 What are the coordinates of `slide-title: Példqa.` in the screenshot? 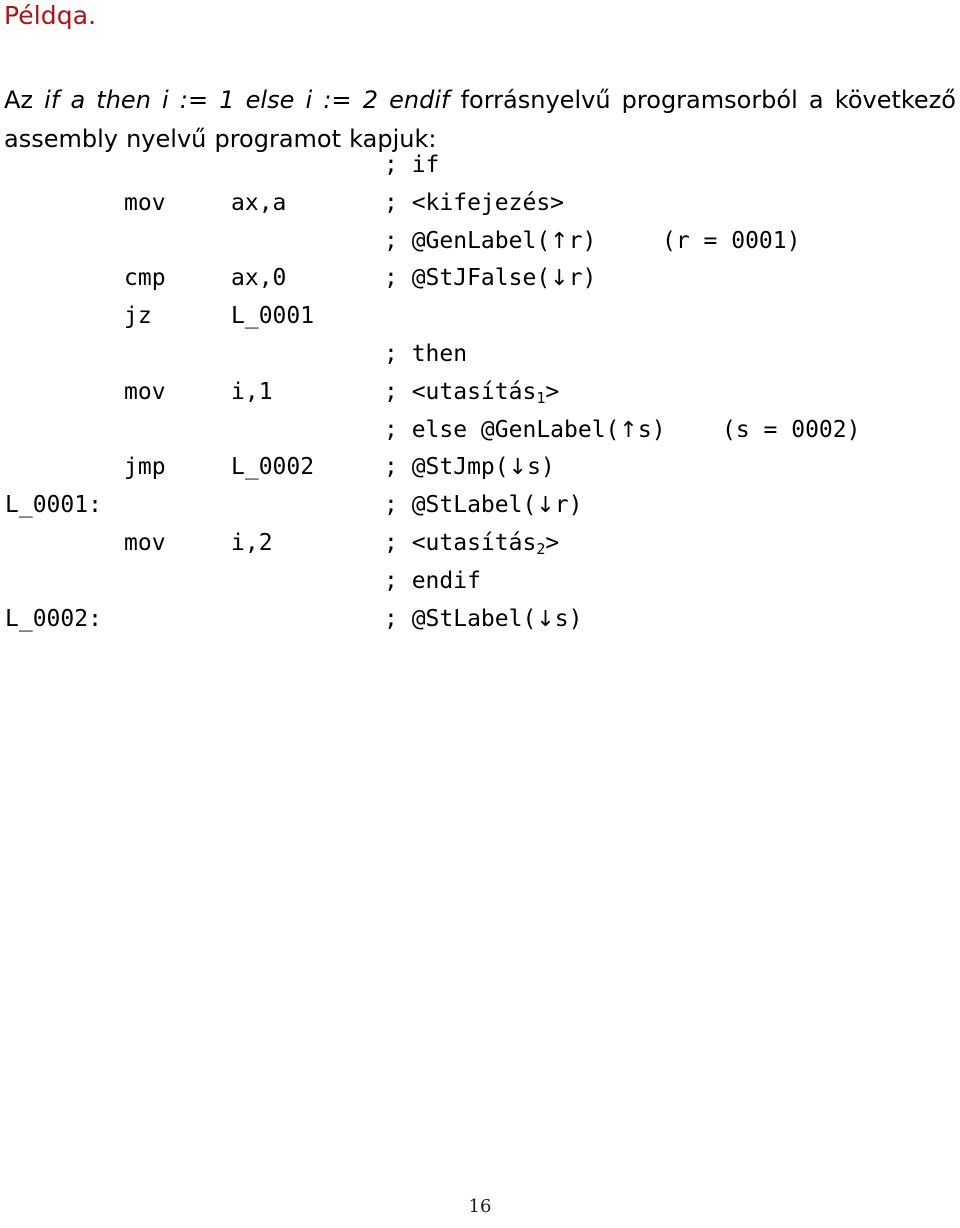 It's located at (50, 15).